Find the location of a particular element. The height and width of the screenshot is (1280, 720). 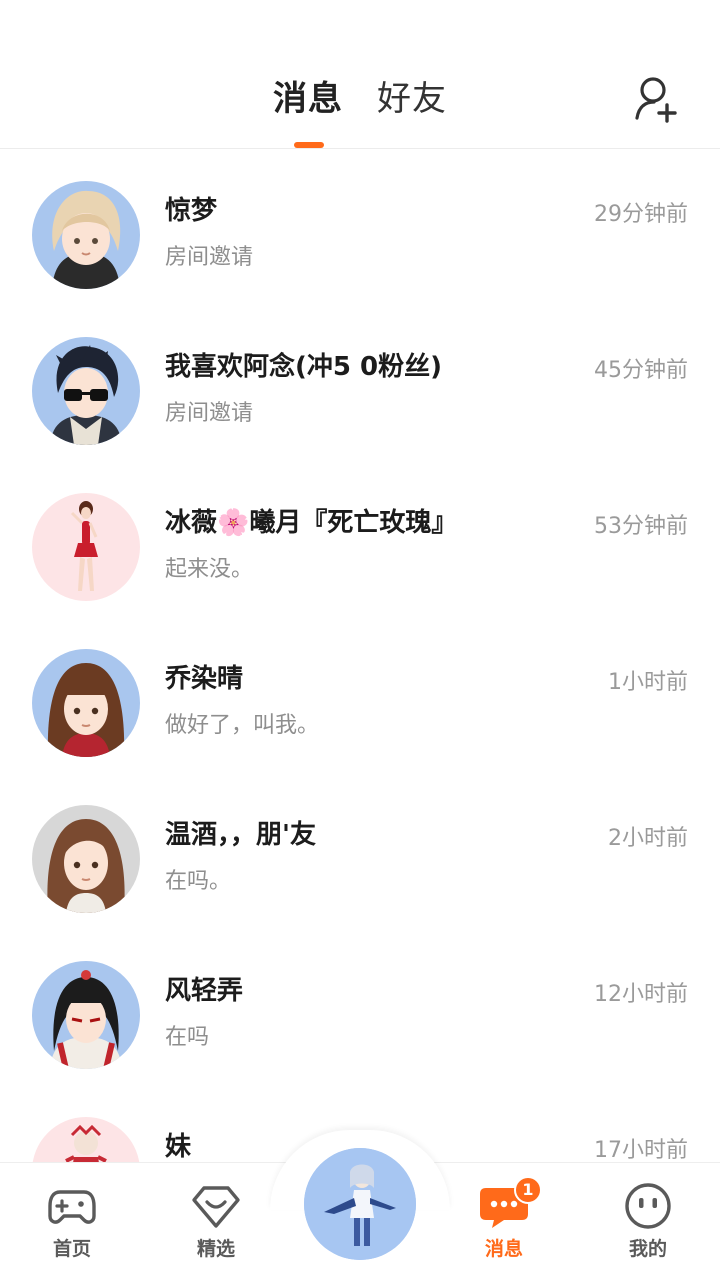

header: 消息 好友 is located at coordinates (360, 74).